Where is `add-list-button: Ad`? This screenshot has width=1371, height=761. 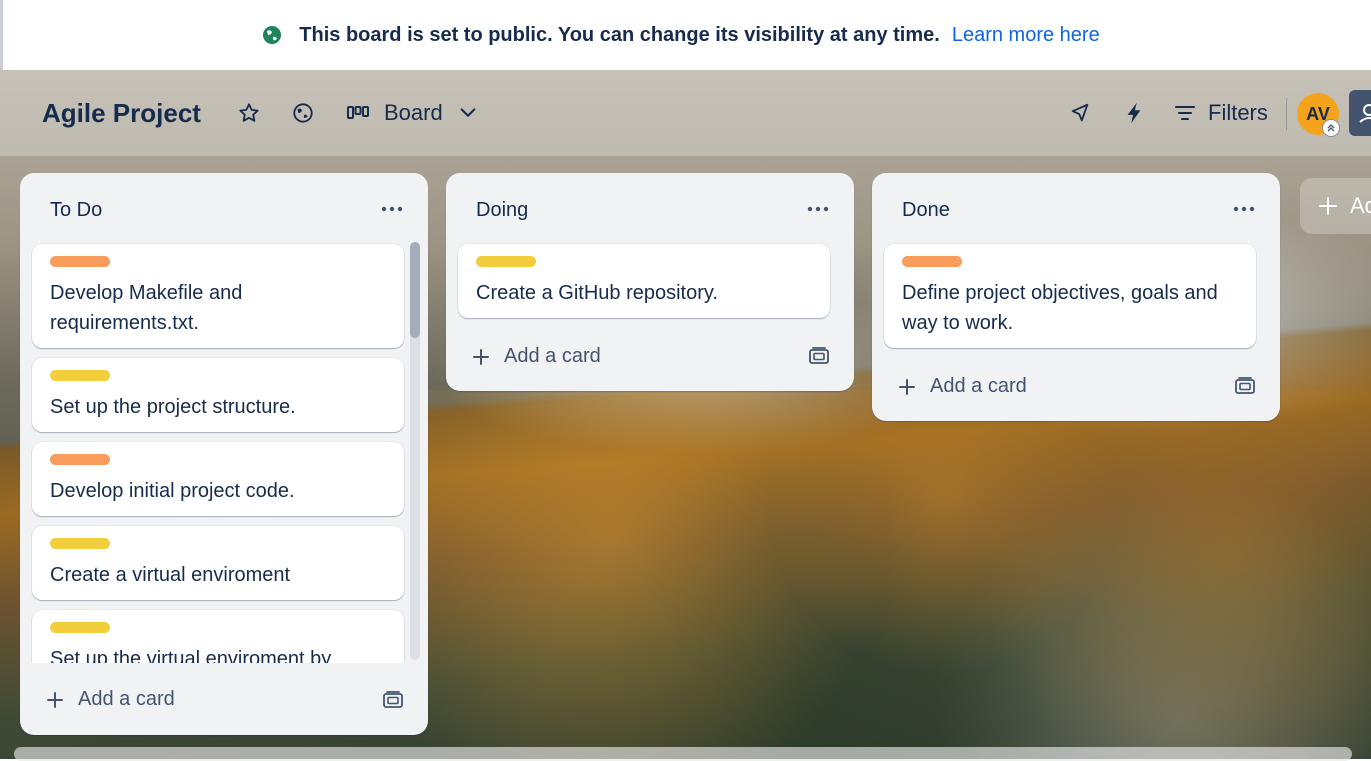 add-list-button: Ad is located at coordinates (1335, 206).